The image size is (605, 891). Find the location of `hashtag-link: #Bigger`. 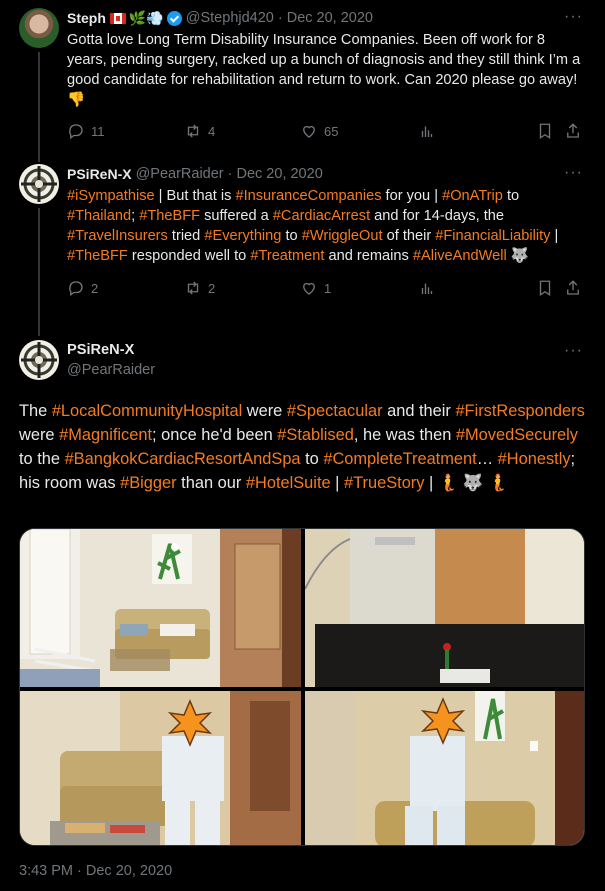

hashtag-link: #Bigger is located at coordinates (148, 483).